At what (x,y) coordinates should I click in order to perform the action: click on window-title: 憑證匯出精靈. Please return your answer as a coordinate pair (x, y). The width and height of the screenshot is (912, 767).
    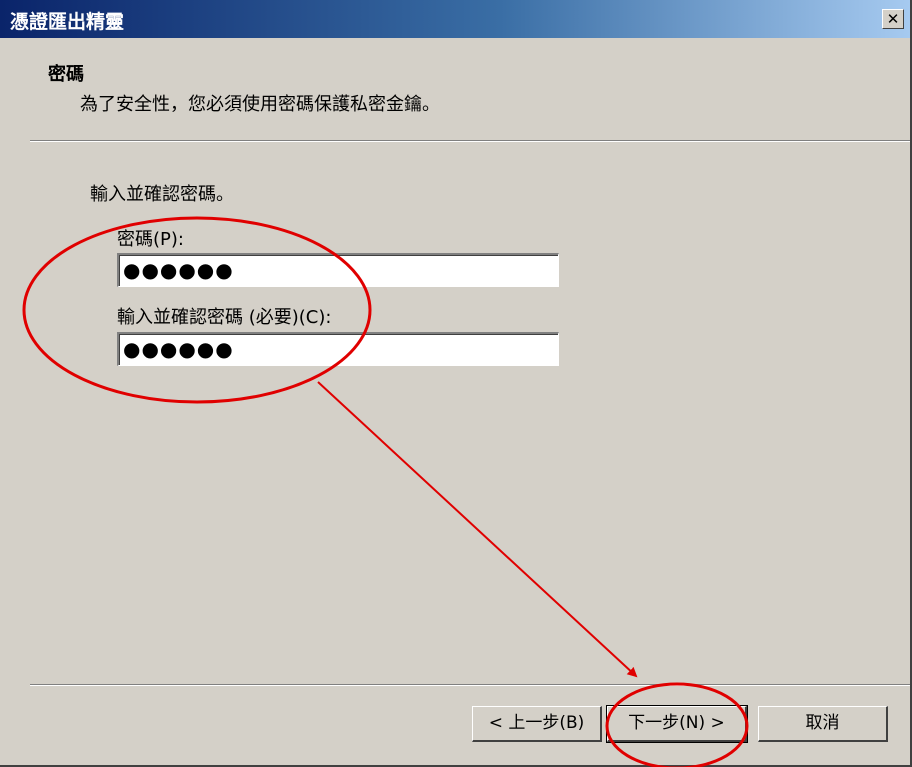
    Looking at the image, I should click on (67, 22).